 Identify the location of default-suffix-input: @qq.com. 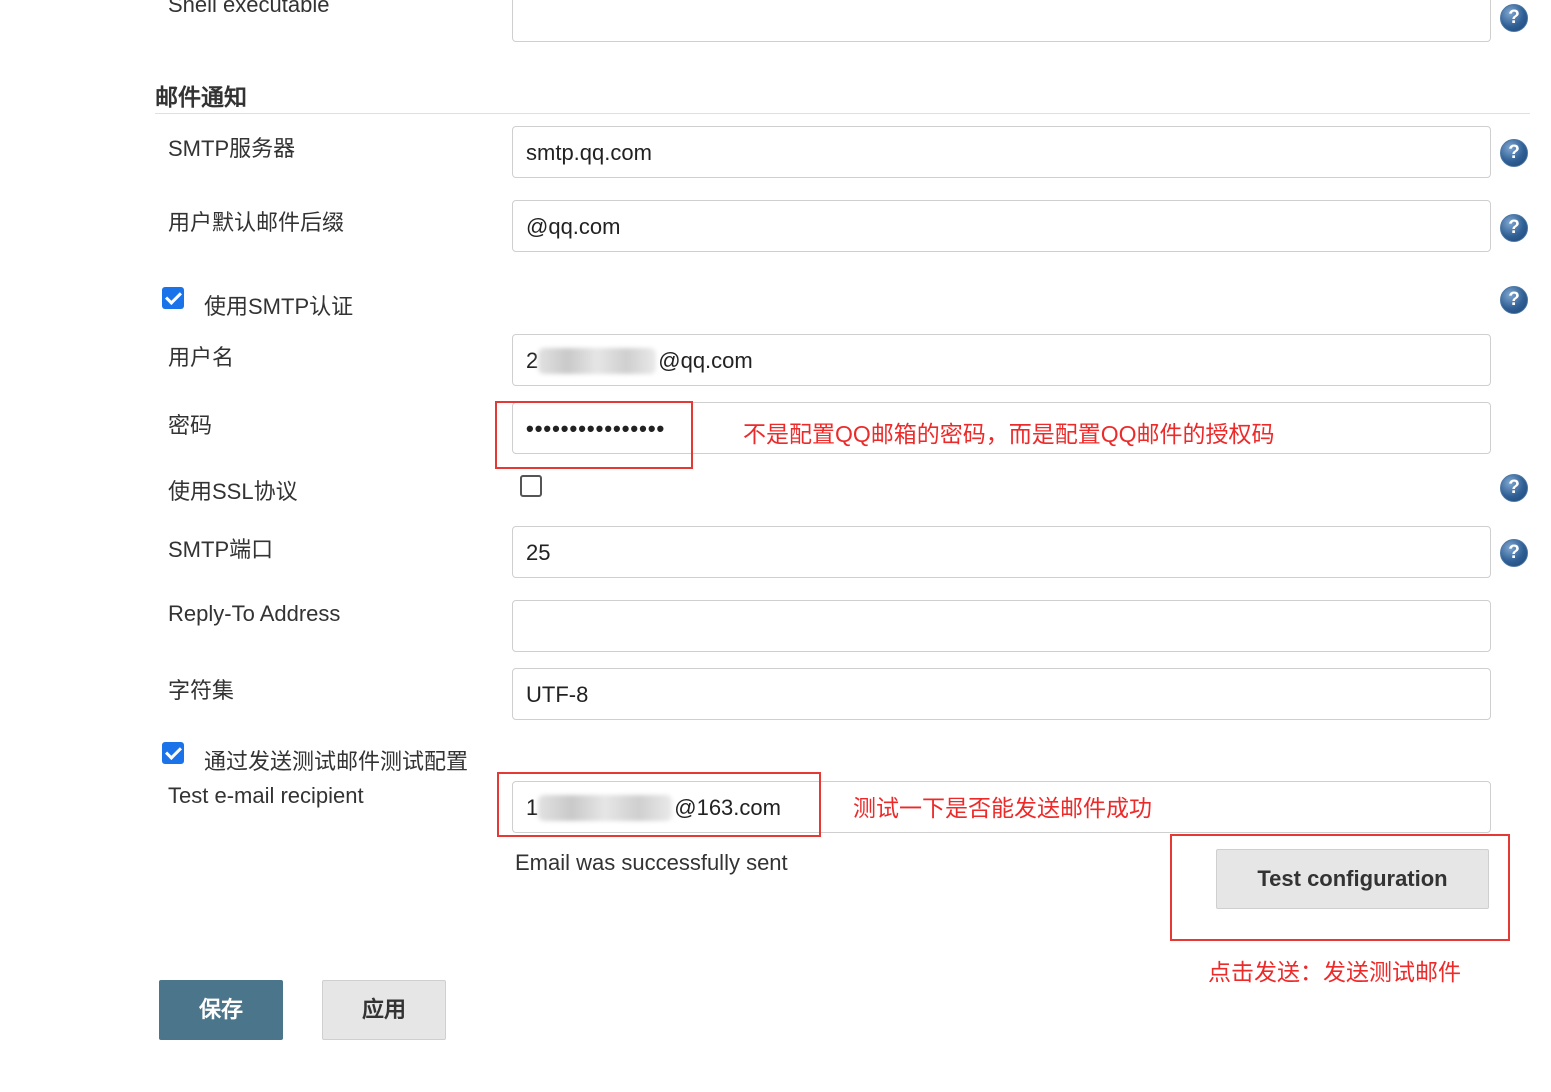
(1001, 226).